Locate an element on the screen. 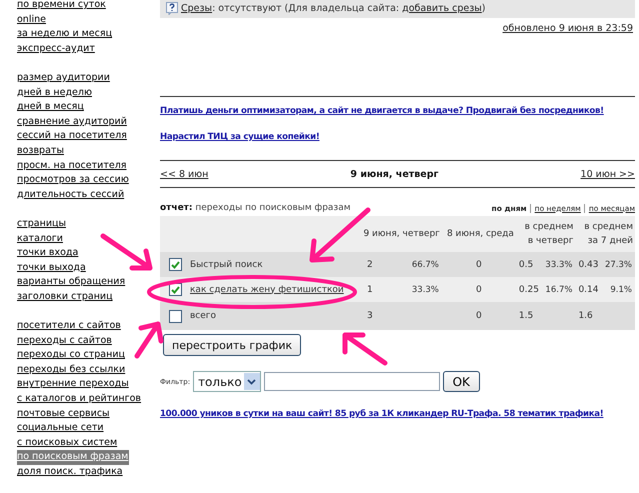 The height and width of the screenshot is (493, 639). sidebar-link: посетители с сайтов is located at coordinates (69, 326).